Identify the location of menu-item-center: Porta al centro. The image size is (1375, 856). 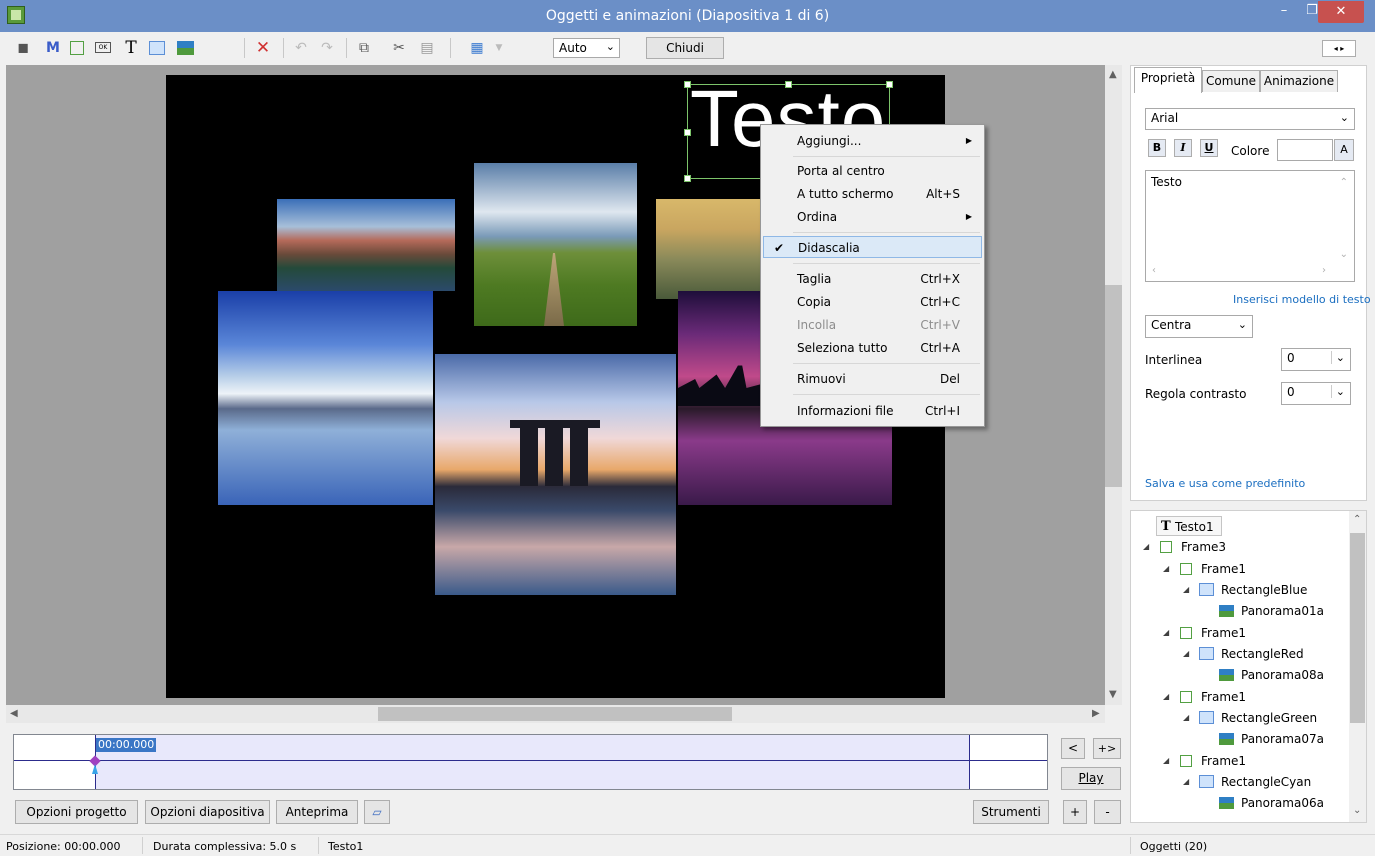
(872, 171).